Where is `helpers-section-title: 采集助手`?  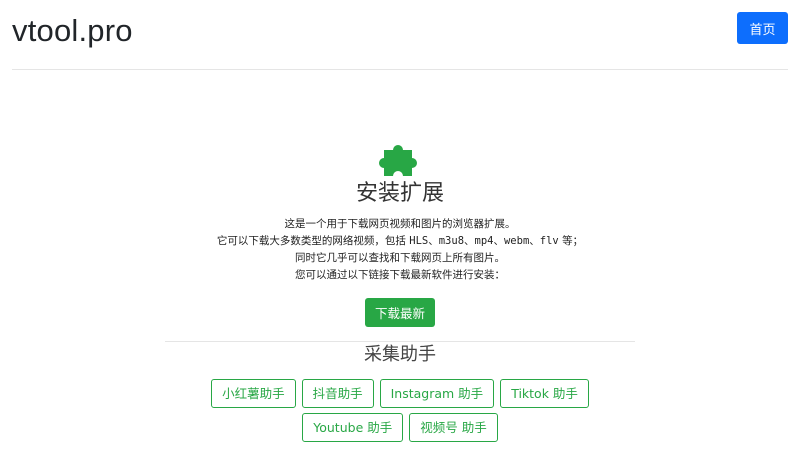
helpers-section-title: 采集助手 is located at coordinates (400, 353).